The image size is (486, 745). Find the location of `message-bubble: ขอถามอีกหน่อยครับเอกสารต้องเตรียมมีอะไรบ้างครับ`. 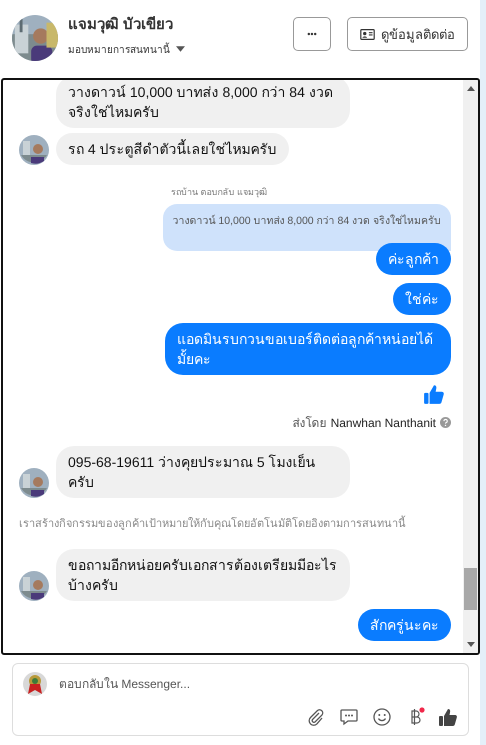

message-bubble: ขอถามอีกหน่อยครับเอกสารต้องเตรียมมีอะไรบ้างครับ is located at coordinates (203, 575).